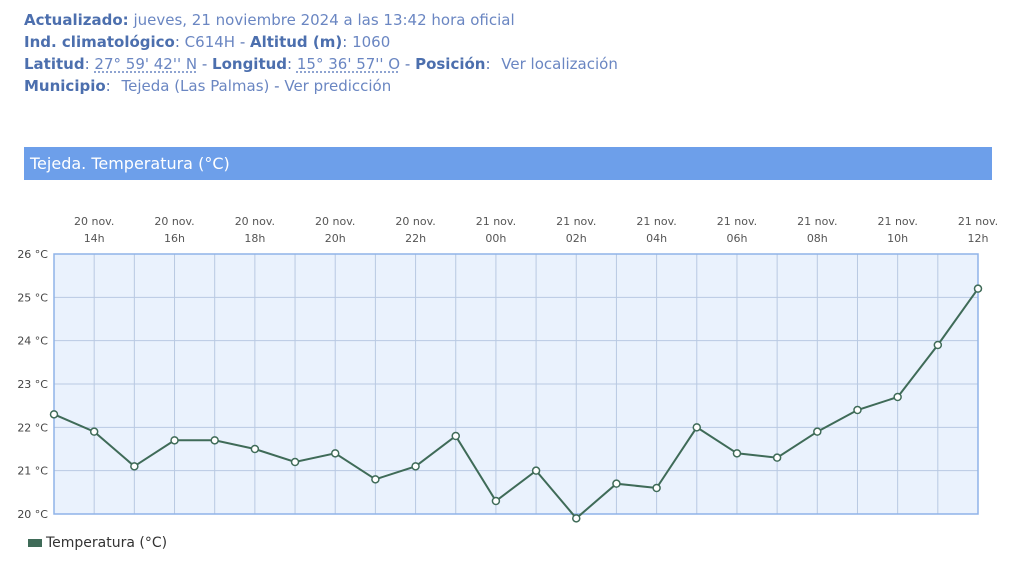 This screenshot has height=570, width=1022. What do you see at coordinates (32, 254) in the screenshot?
I see `y-tick-label: 26 °C` at bounding box center [32, 254].